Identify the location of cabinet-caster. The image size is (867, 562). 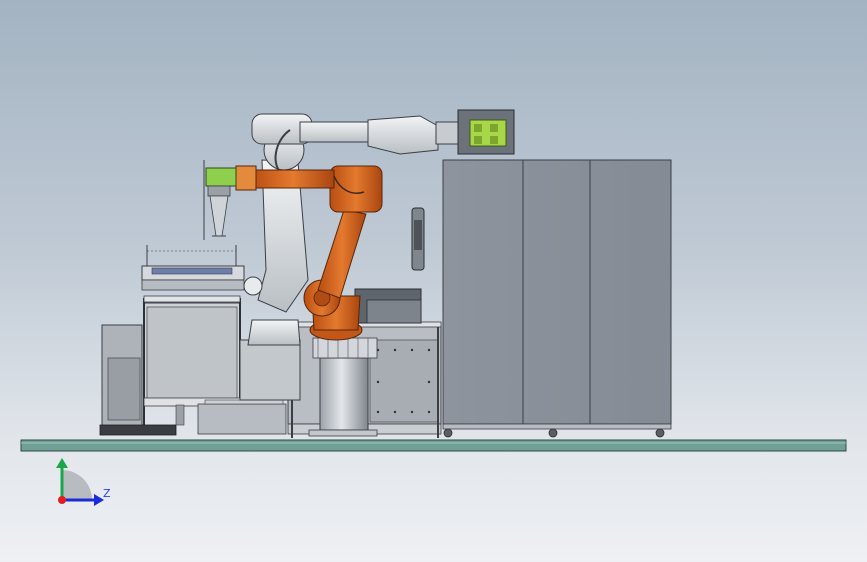
(554, 433).